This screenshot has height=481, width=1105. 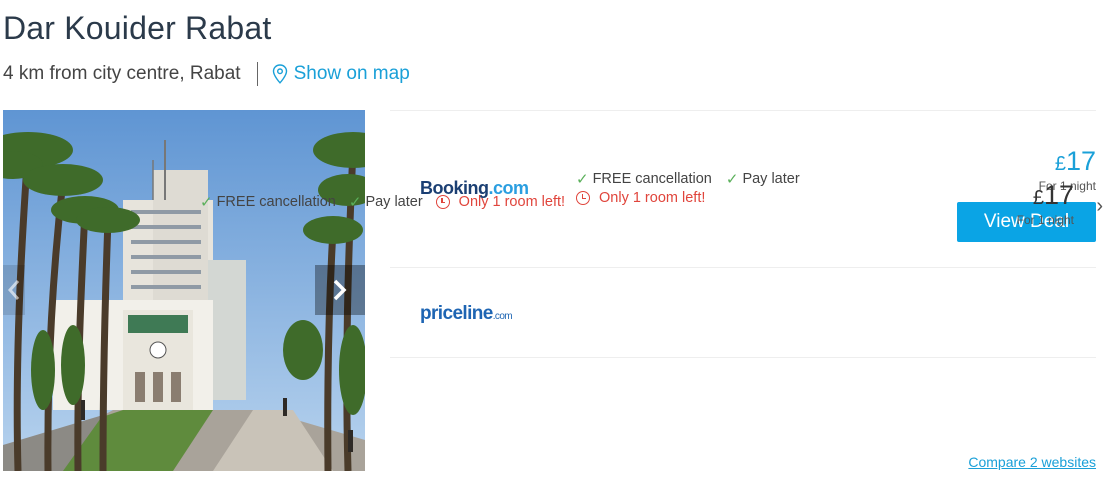 I want to click on per-night-label: For 1 night, so click(x=1045, y=220).